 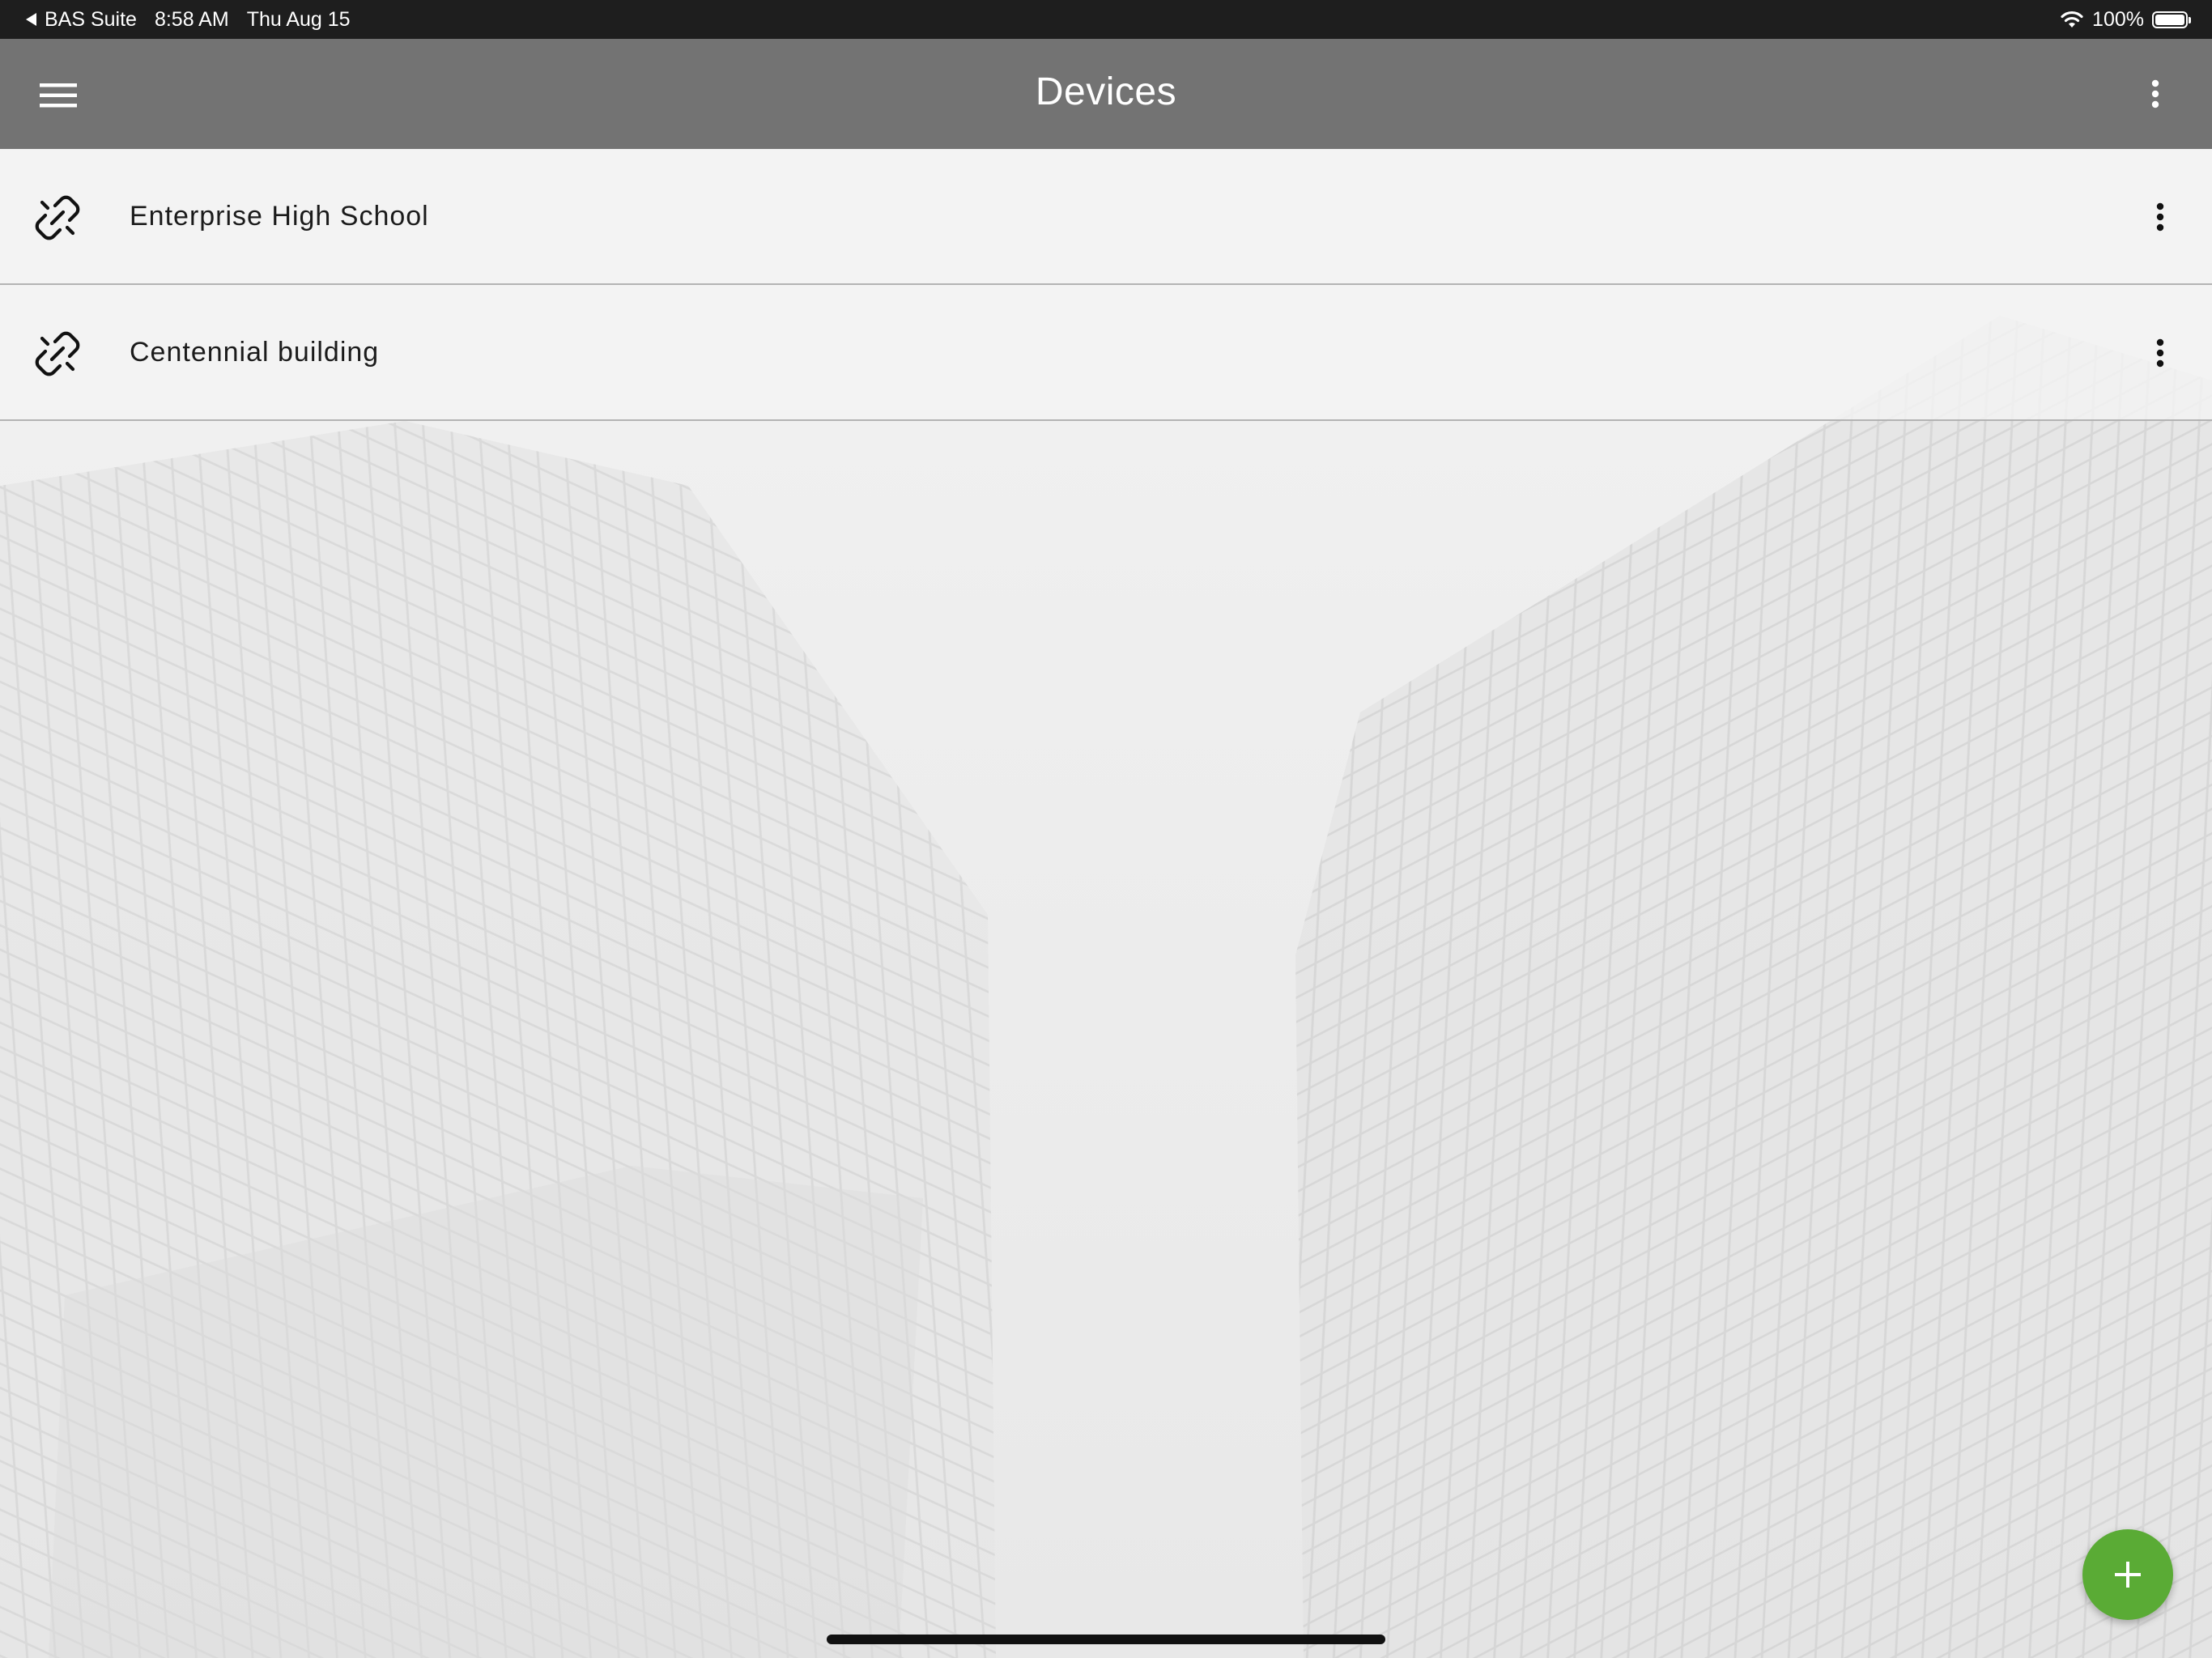 I want to click on device-name: Enterprise High School, so click(x=280, y=216).